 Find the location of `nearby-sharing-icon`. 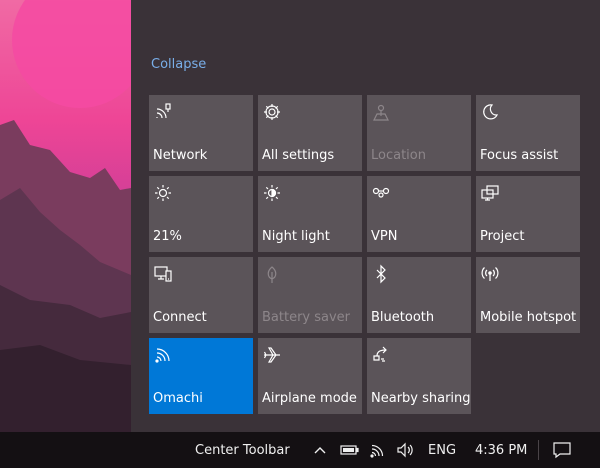

nearby-sharing-icon is located at coordinates (381, 355).